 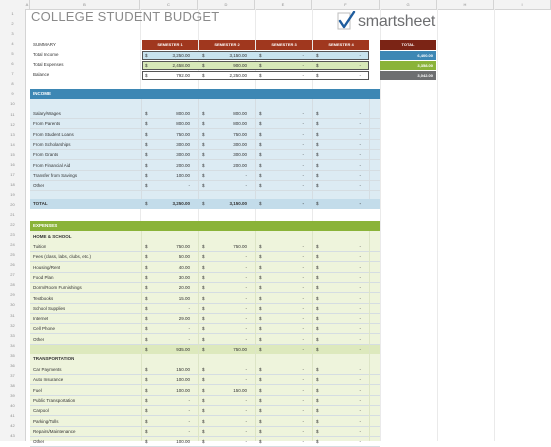 What do you see at coordinates (226, 4) in the screenshot?
I see `column-header: D` at bounding box center [226, 4].